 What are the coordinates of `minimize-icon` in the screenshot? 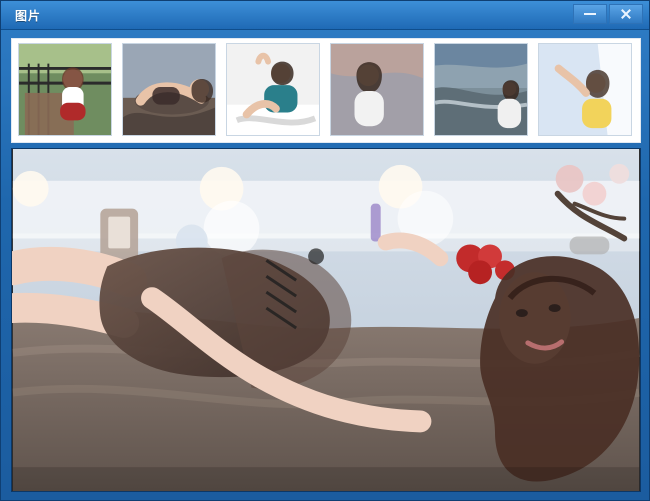 It's located at (590, 14).